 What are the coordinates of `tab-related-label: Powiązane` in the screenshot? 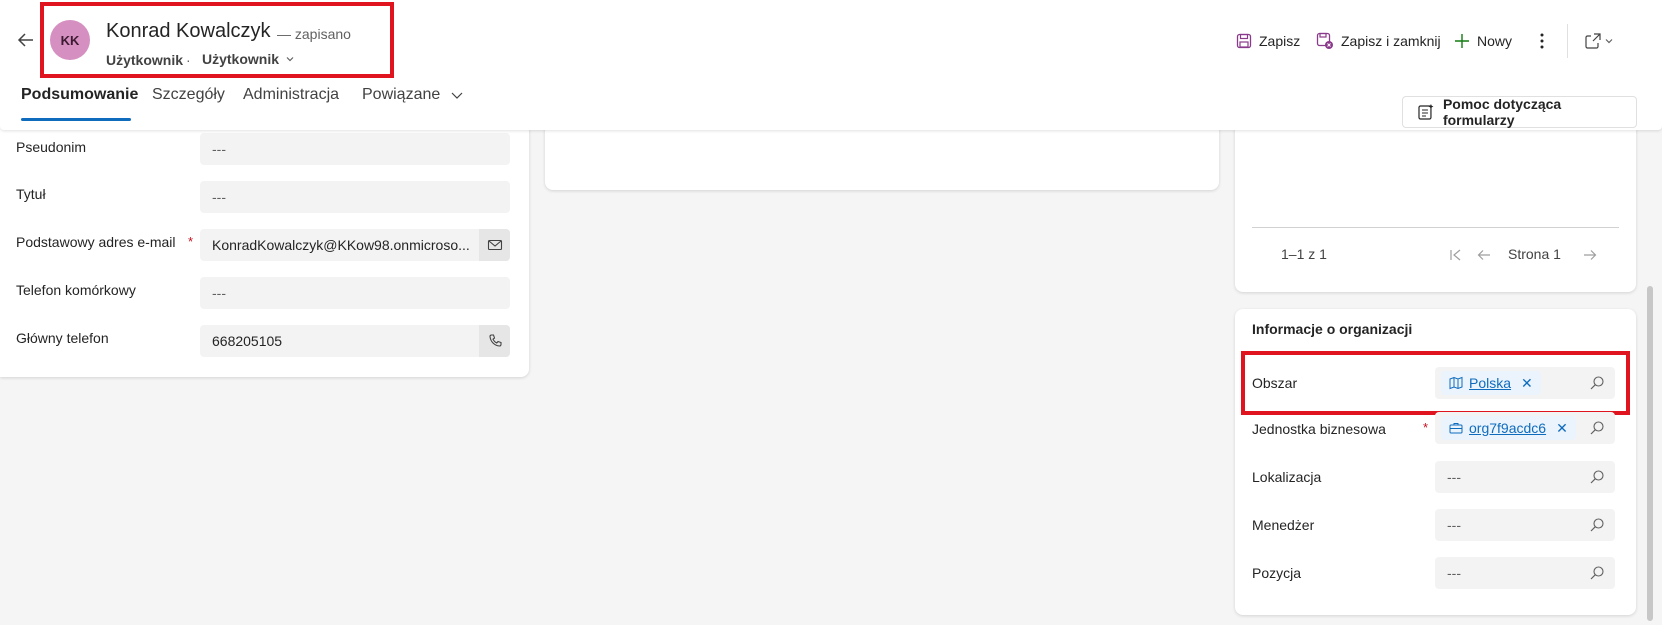 It's located at (401, 94).